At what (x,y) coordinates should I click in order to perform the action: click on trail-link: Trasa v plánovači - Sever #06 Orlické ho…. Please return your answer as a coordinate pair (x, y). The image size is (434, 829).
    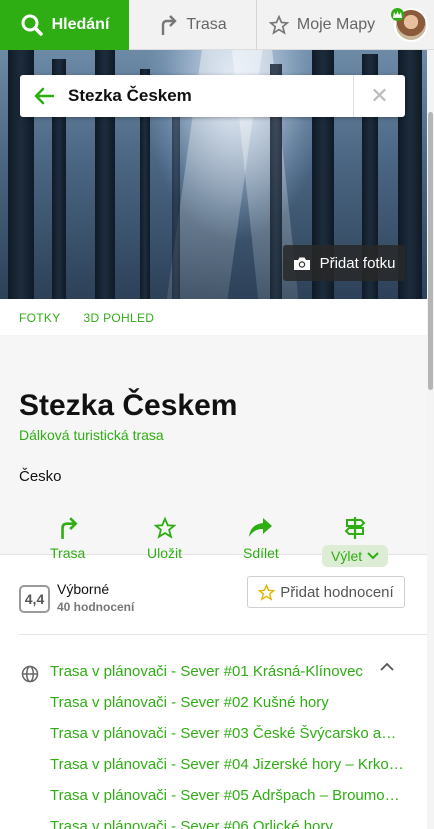
    Looking at the image, I should click on (228, 823).